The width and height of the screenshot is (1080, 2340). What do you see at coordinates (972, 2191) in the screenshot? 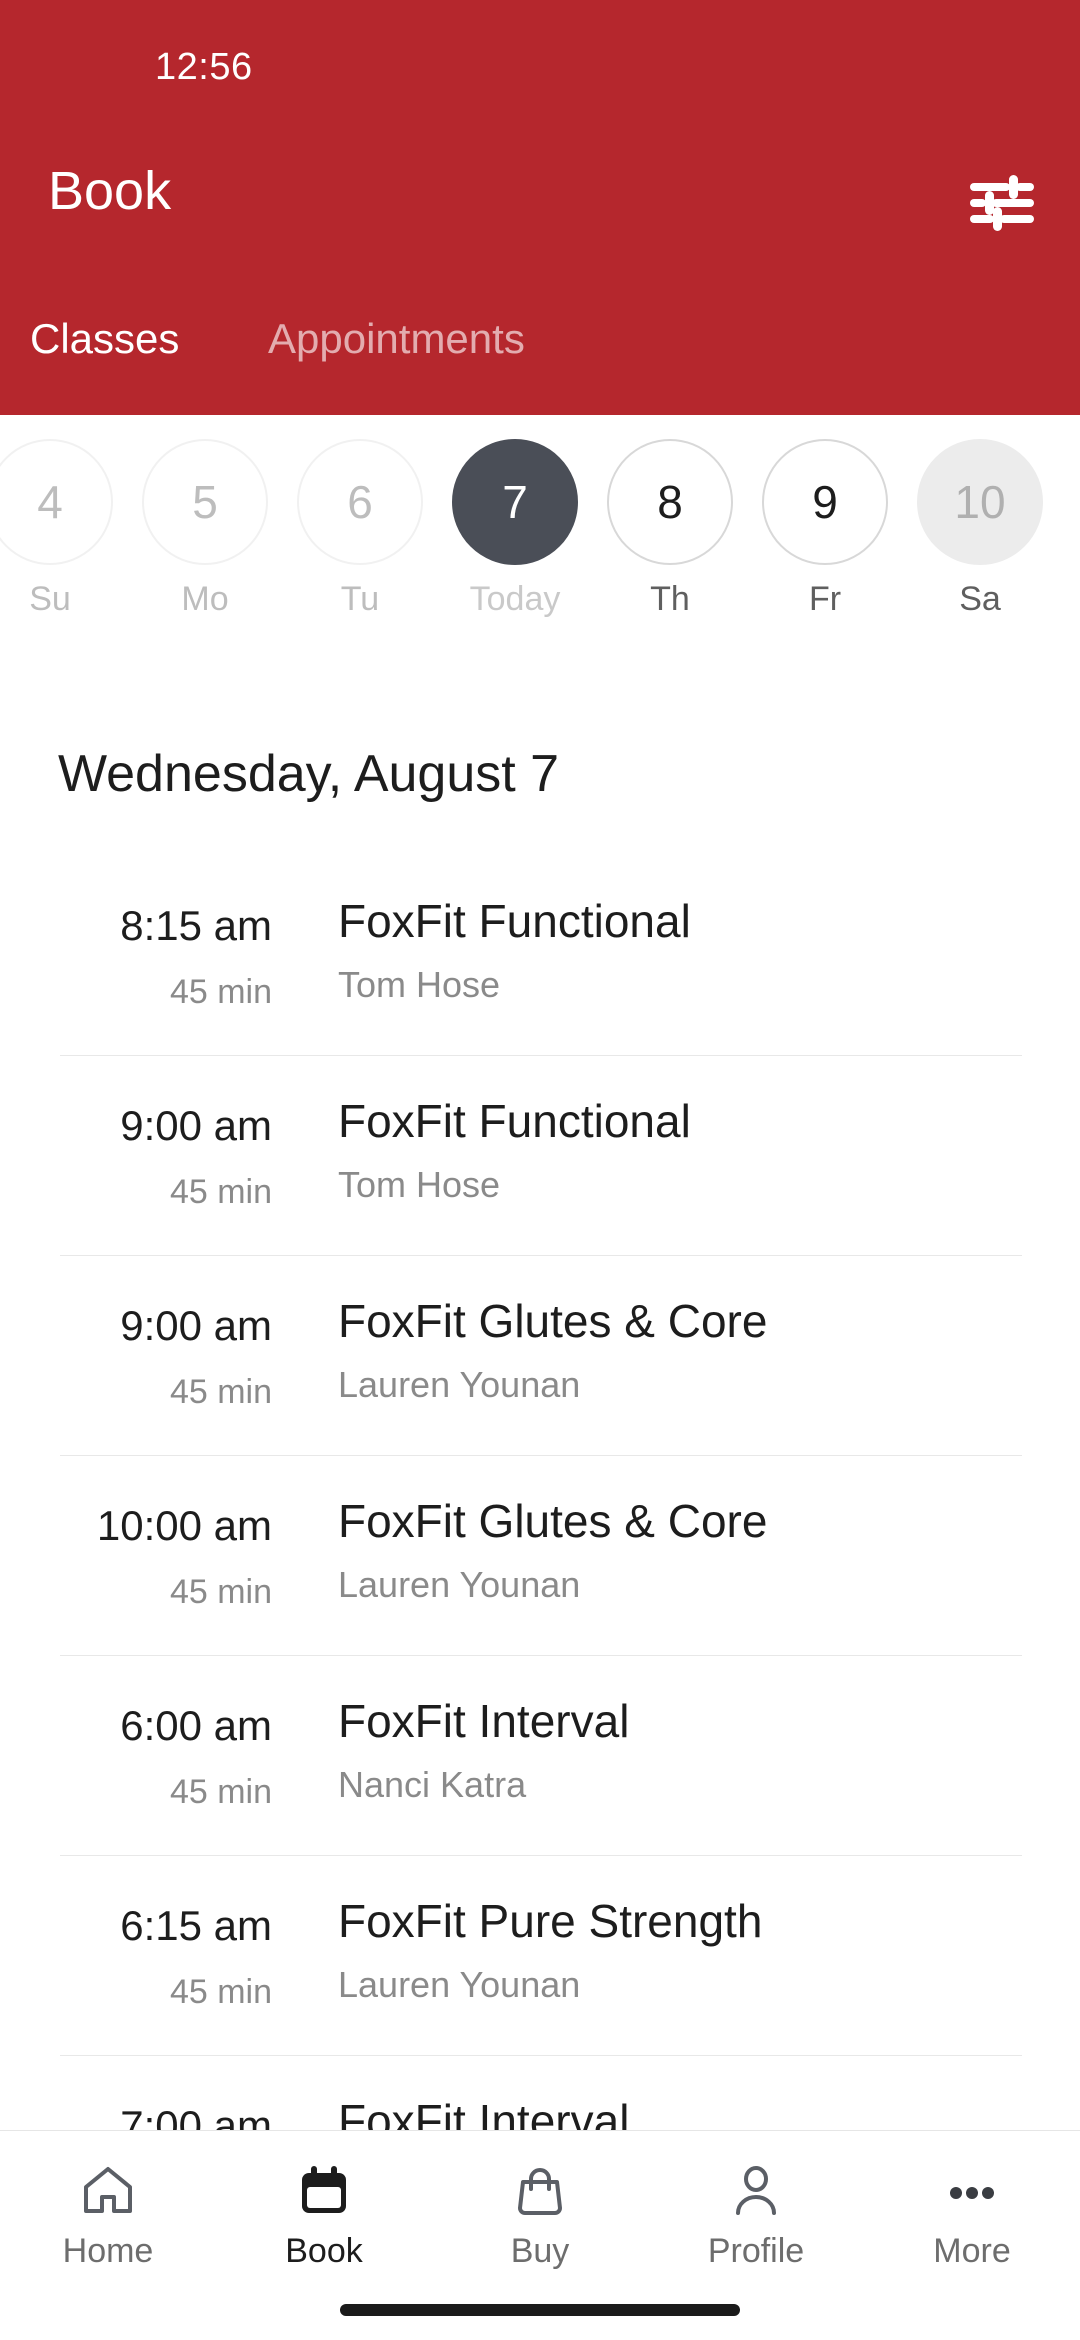
I see `ellipsis-icon` at bounding box center [972, 2191].